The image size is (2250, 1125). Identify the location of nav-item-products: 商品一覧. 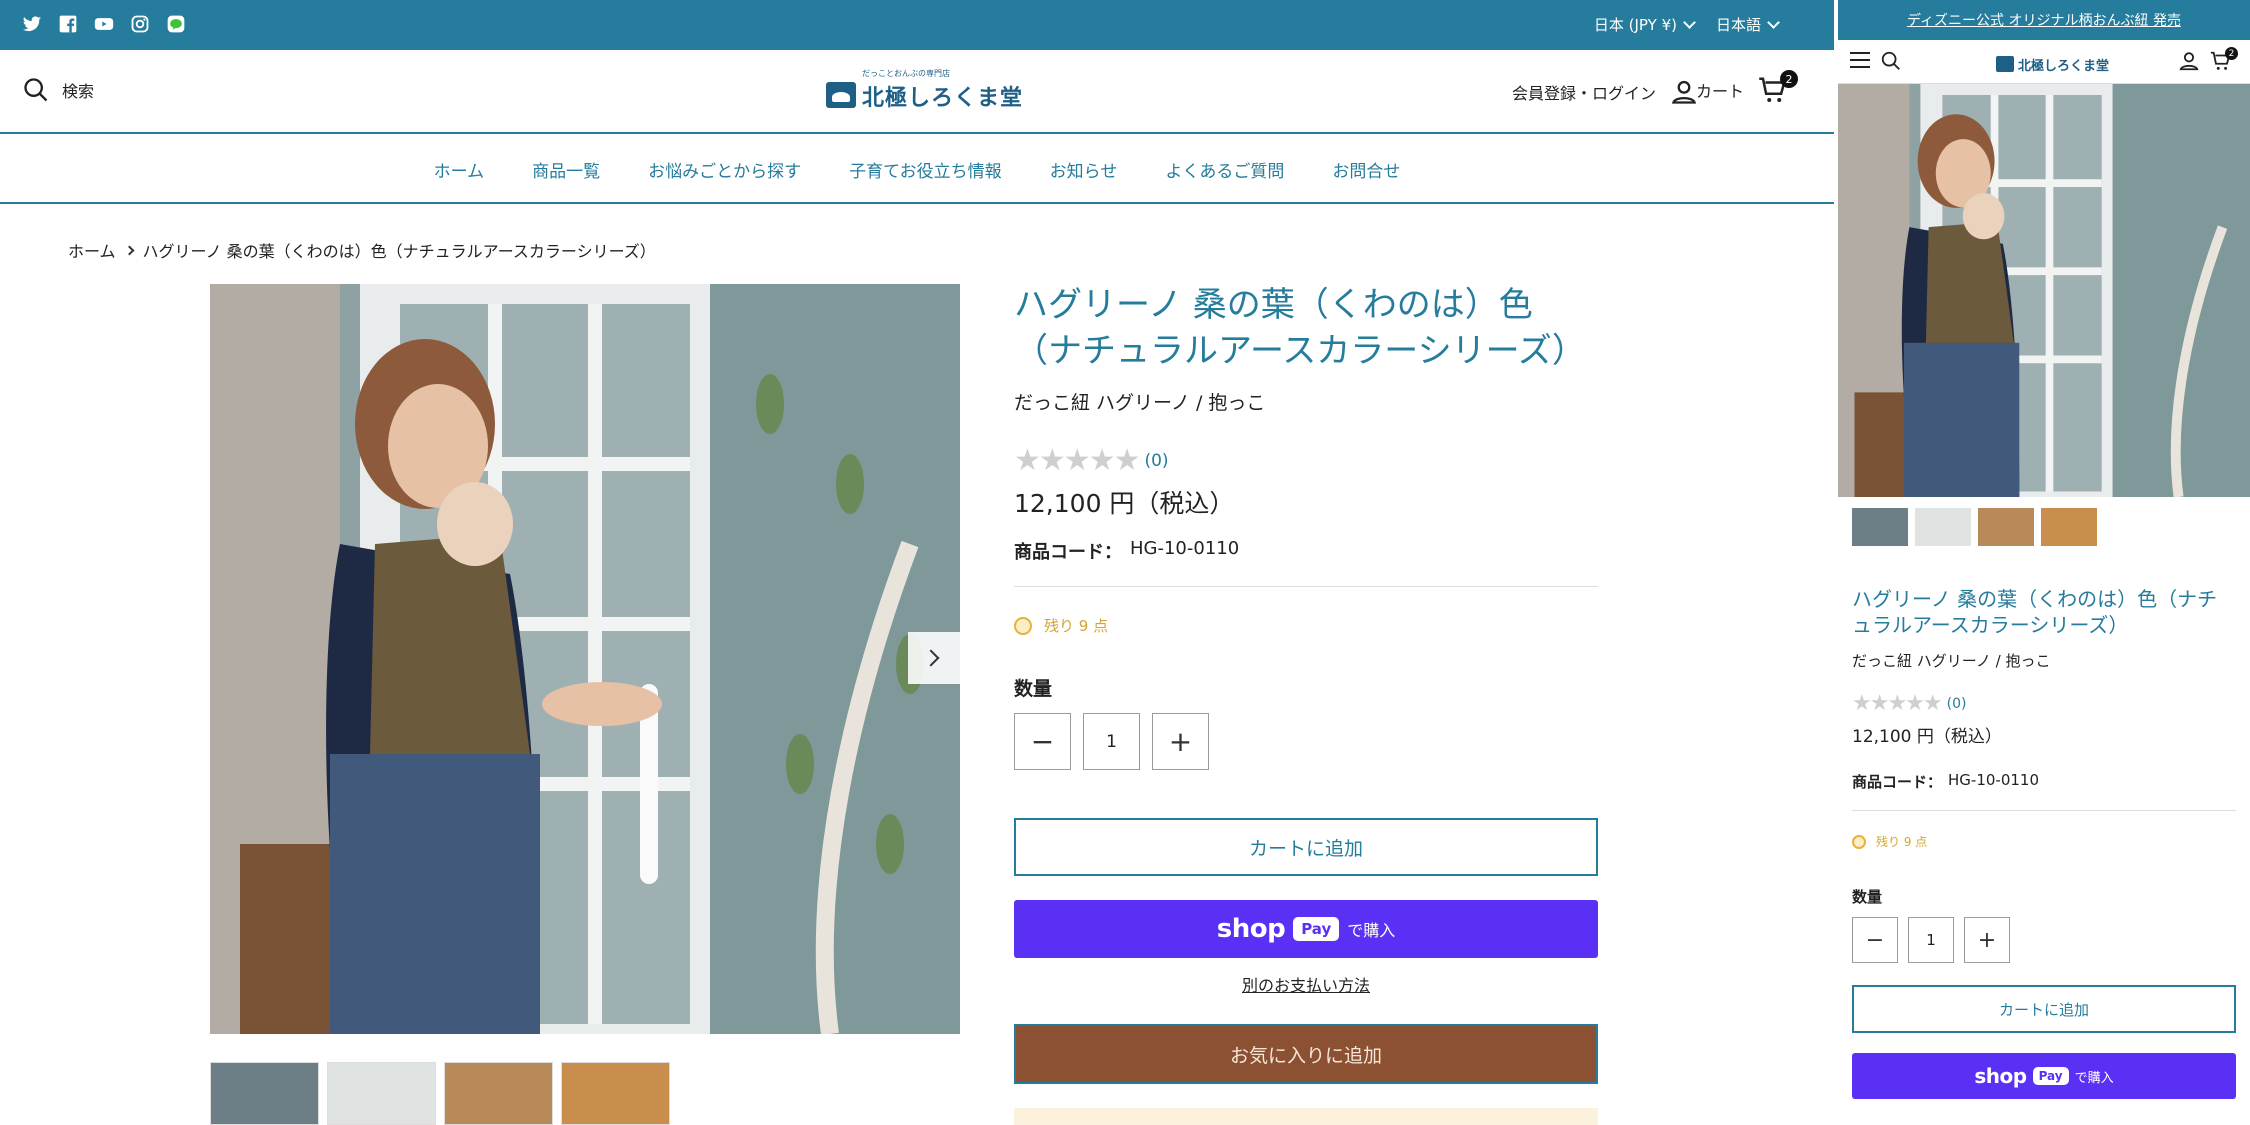
(566, 169).